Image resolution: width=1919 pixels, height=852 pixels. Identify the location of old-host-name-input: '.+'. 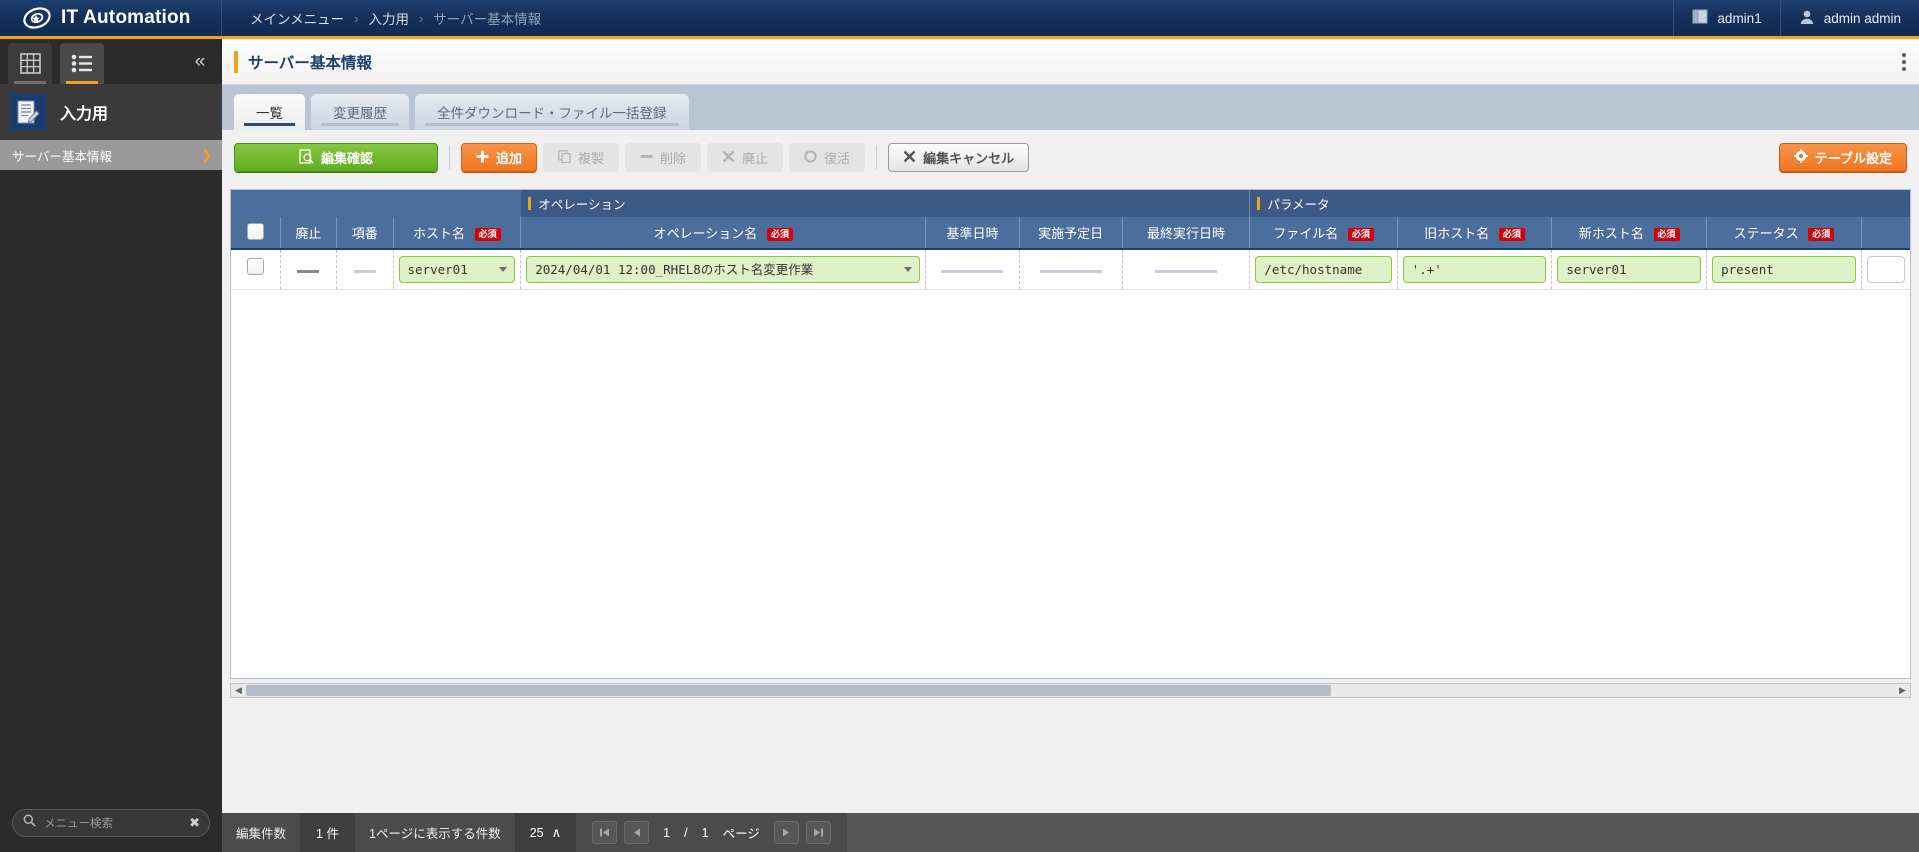
(1474, 269).